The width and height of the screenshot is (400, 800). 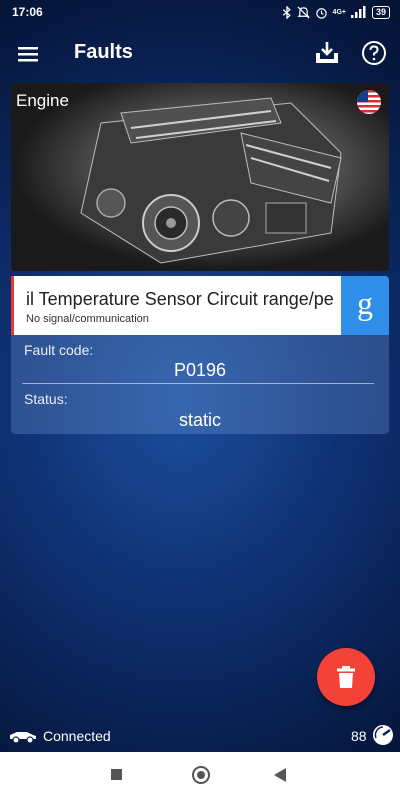 What do you see at coordinates (200, 370) in the screenshot?
I see `fault-code-value: P0196` at bounding box center [200, 370].